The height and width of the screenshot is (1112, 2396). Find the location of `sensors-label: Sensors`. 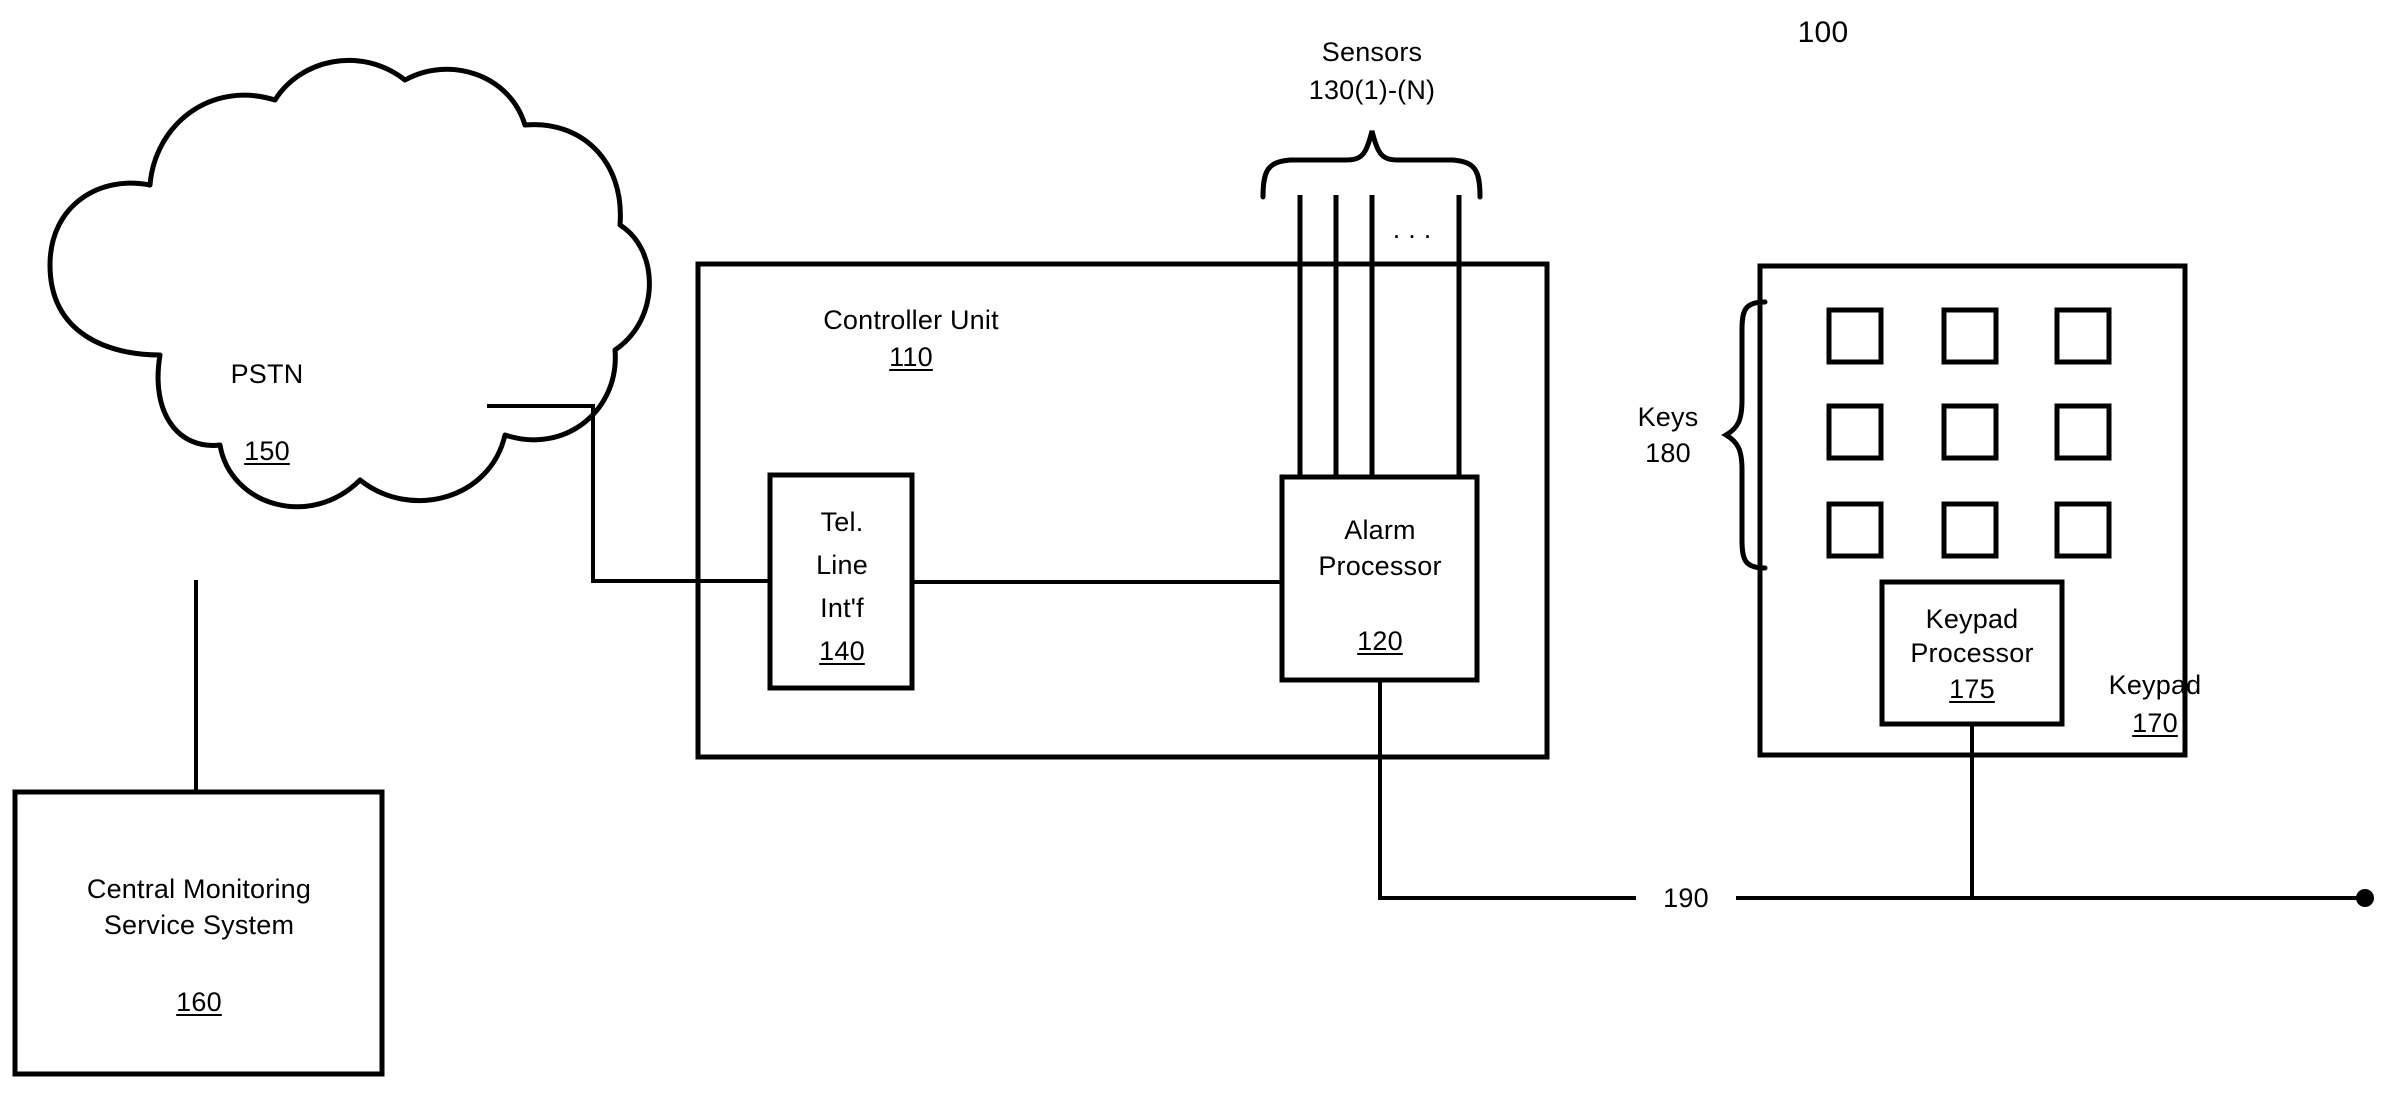

sensors-label: Sensors is located at coordinates (1372, 52).